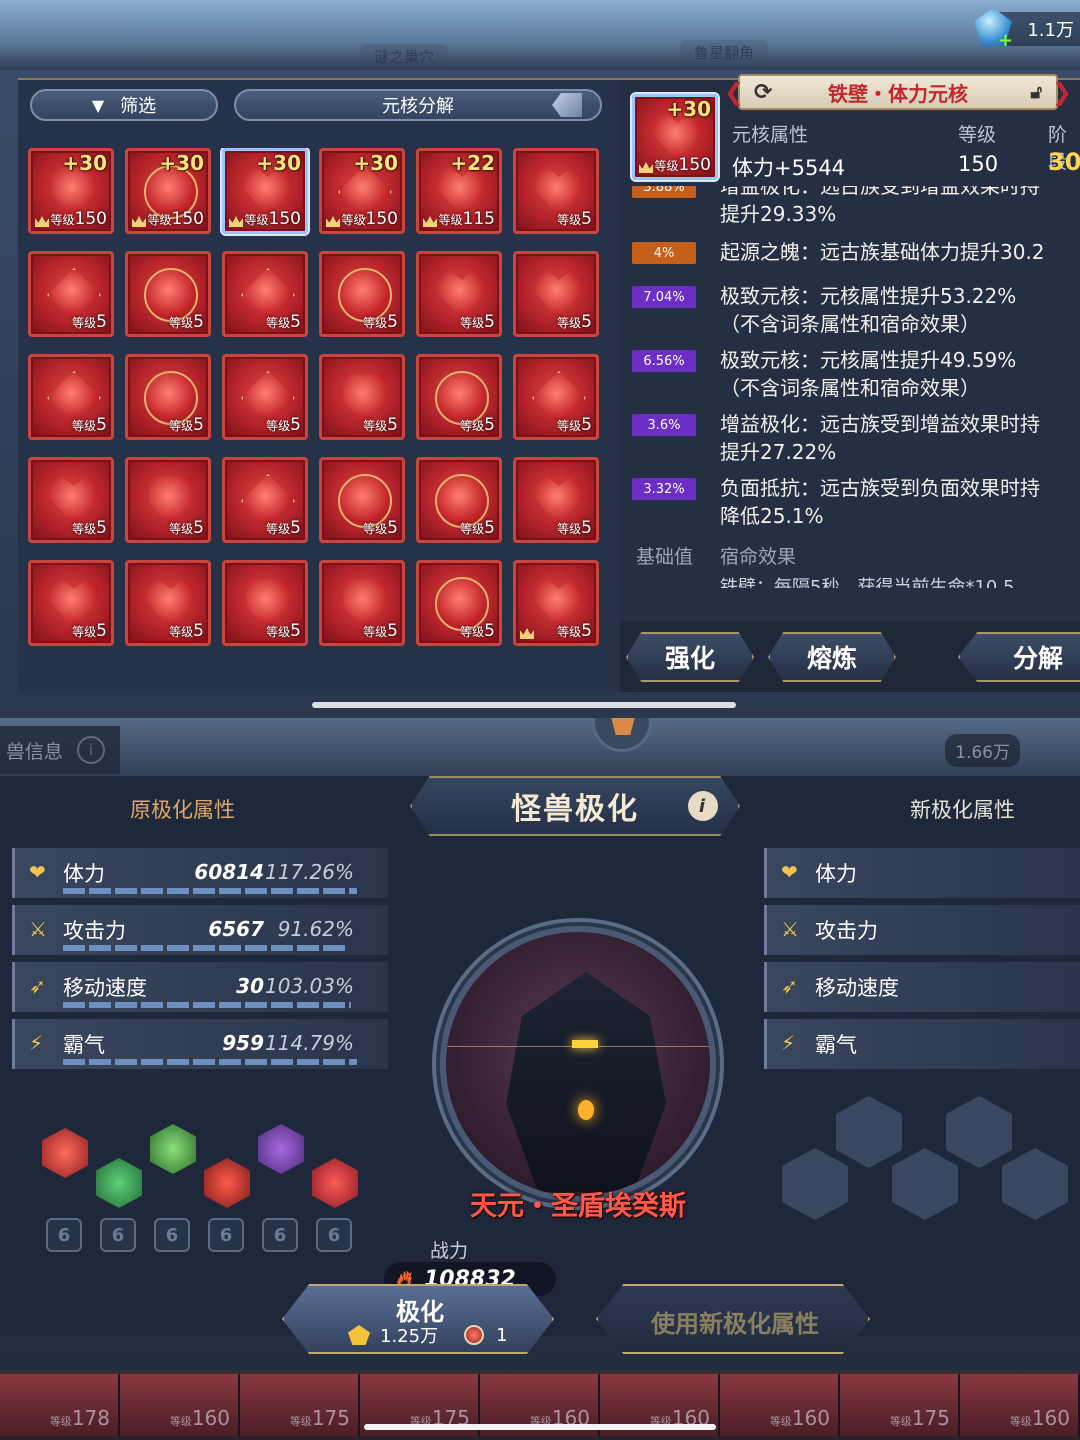 The width and height of the screenshot is (1080, 1440). I want to click on level-header: 等级, so click(977, 135).